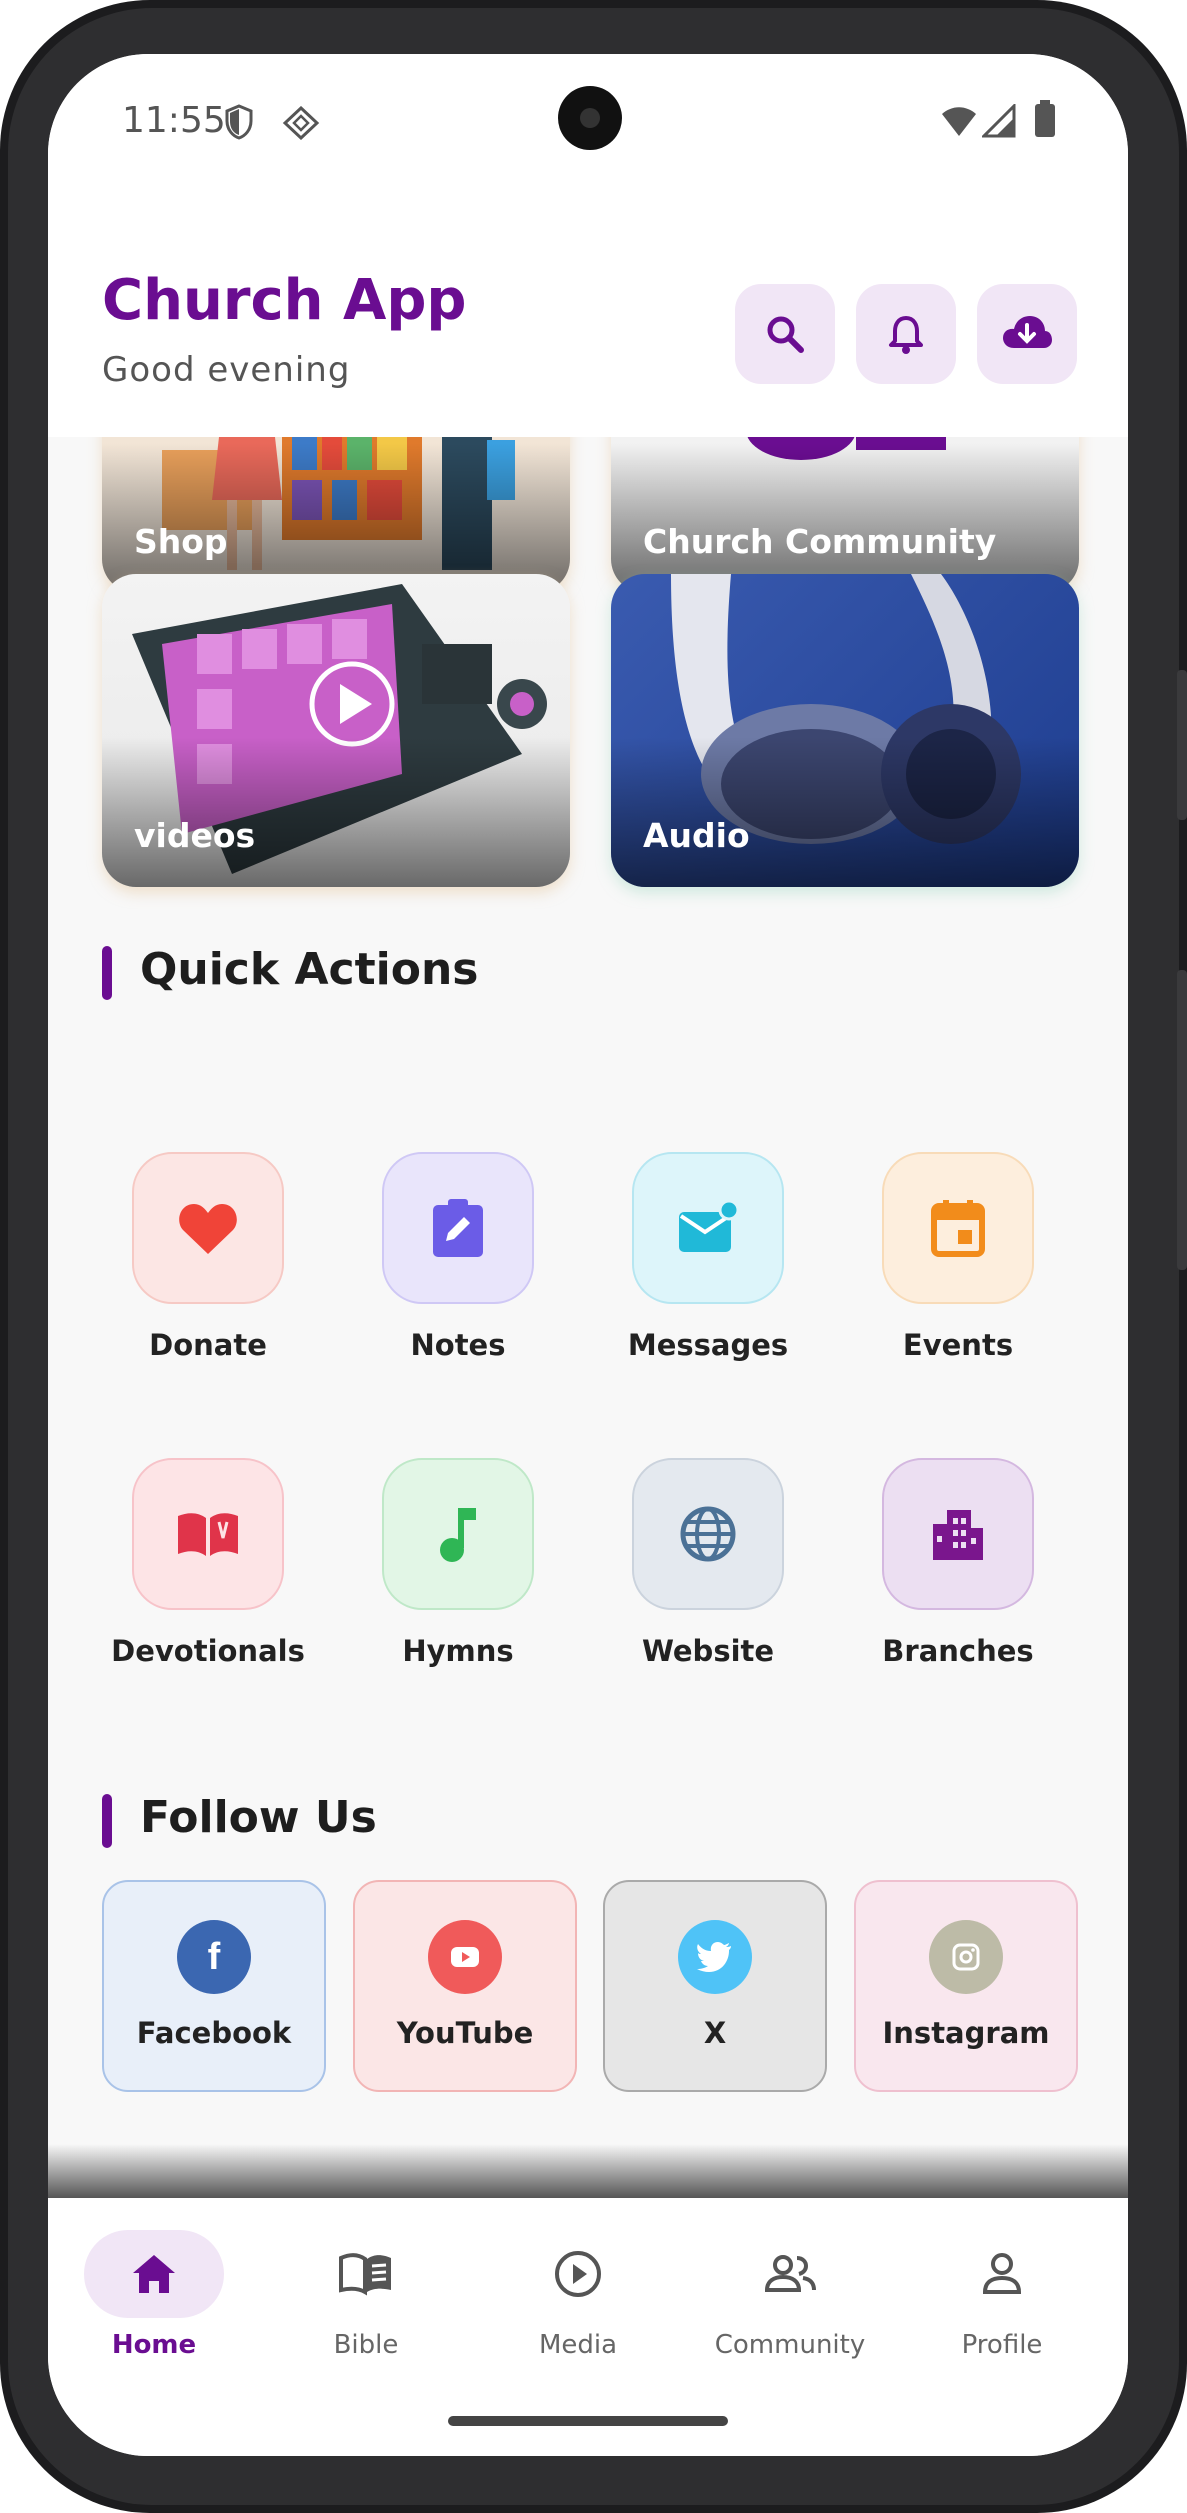 Image resolution: width=1187 pixels, height=2513 pixels. I want to click on section-title-follow-us: Follow Us, so click(239, 1820).